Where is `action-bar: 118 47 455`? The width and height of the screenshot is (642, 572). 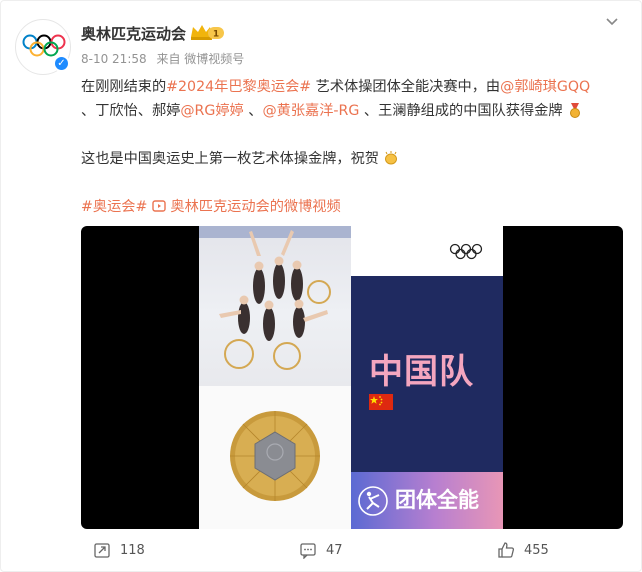
action-bar: 118 47 455 is located at coordinates (321, 550).